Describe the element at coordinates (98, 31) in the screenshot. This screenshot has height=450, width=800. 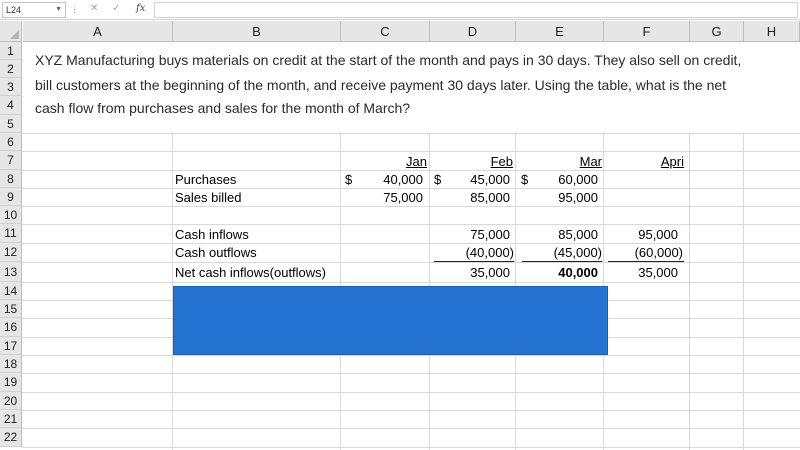
I see `column-header-a: A` at that location.